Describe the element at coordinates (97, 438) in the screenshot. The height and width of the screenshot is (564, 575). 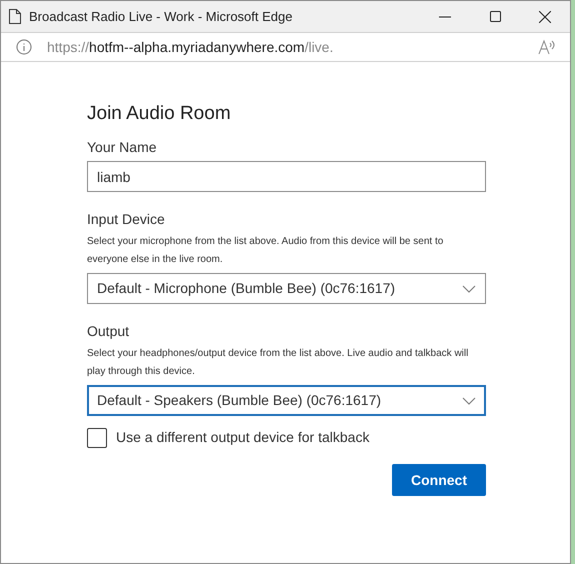
I see `checkbox` at that location.